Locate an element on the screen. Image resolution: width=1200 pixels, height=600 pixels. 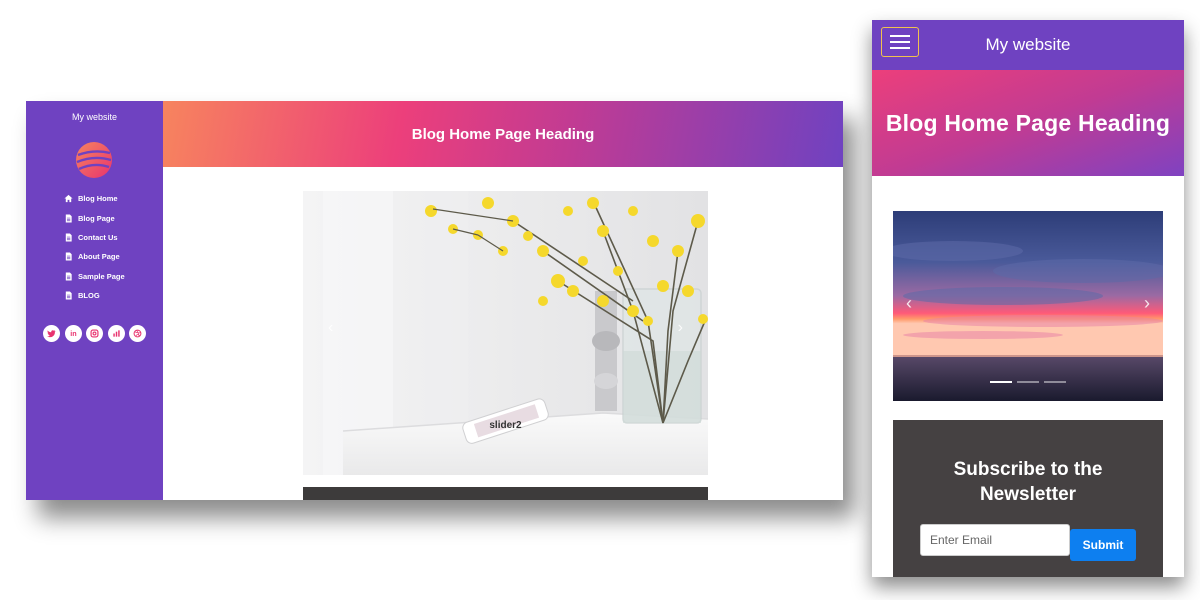
instagram-icon is located at coordinates (94, 333).